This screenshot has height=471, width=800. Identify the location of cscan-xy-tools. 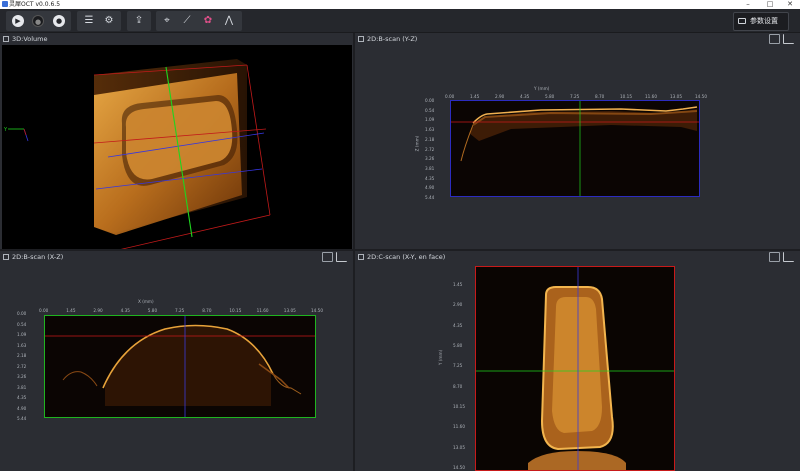
(780, 257).